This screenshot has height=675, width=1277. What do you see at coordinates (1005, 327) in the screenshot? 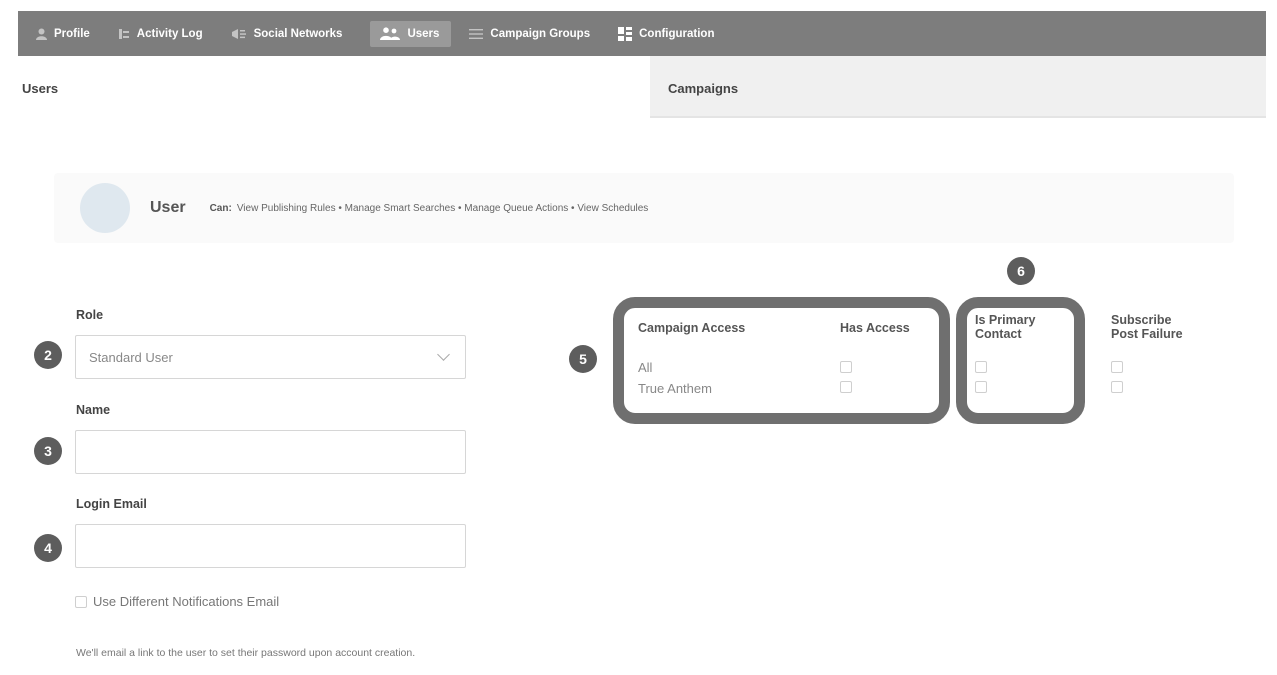
I see `is-primary-contact-header: Is Primary Contact` at bounding box center [1005, 327].